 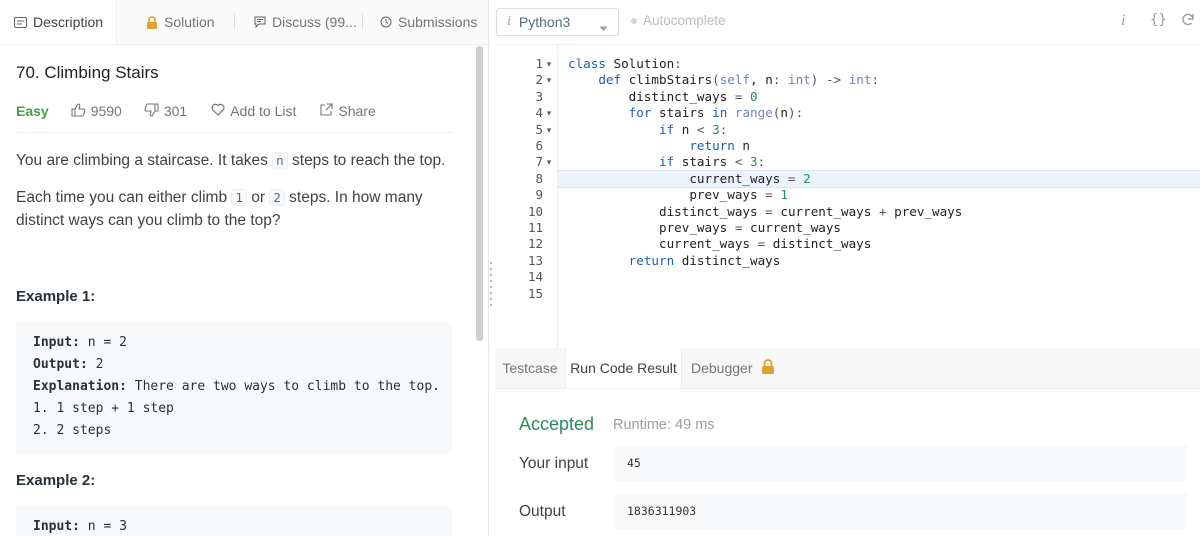 I want to click on statement-text: or, so click(x=258, y=197).